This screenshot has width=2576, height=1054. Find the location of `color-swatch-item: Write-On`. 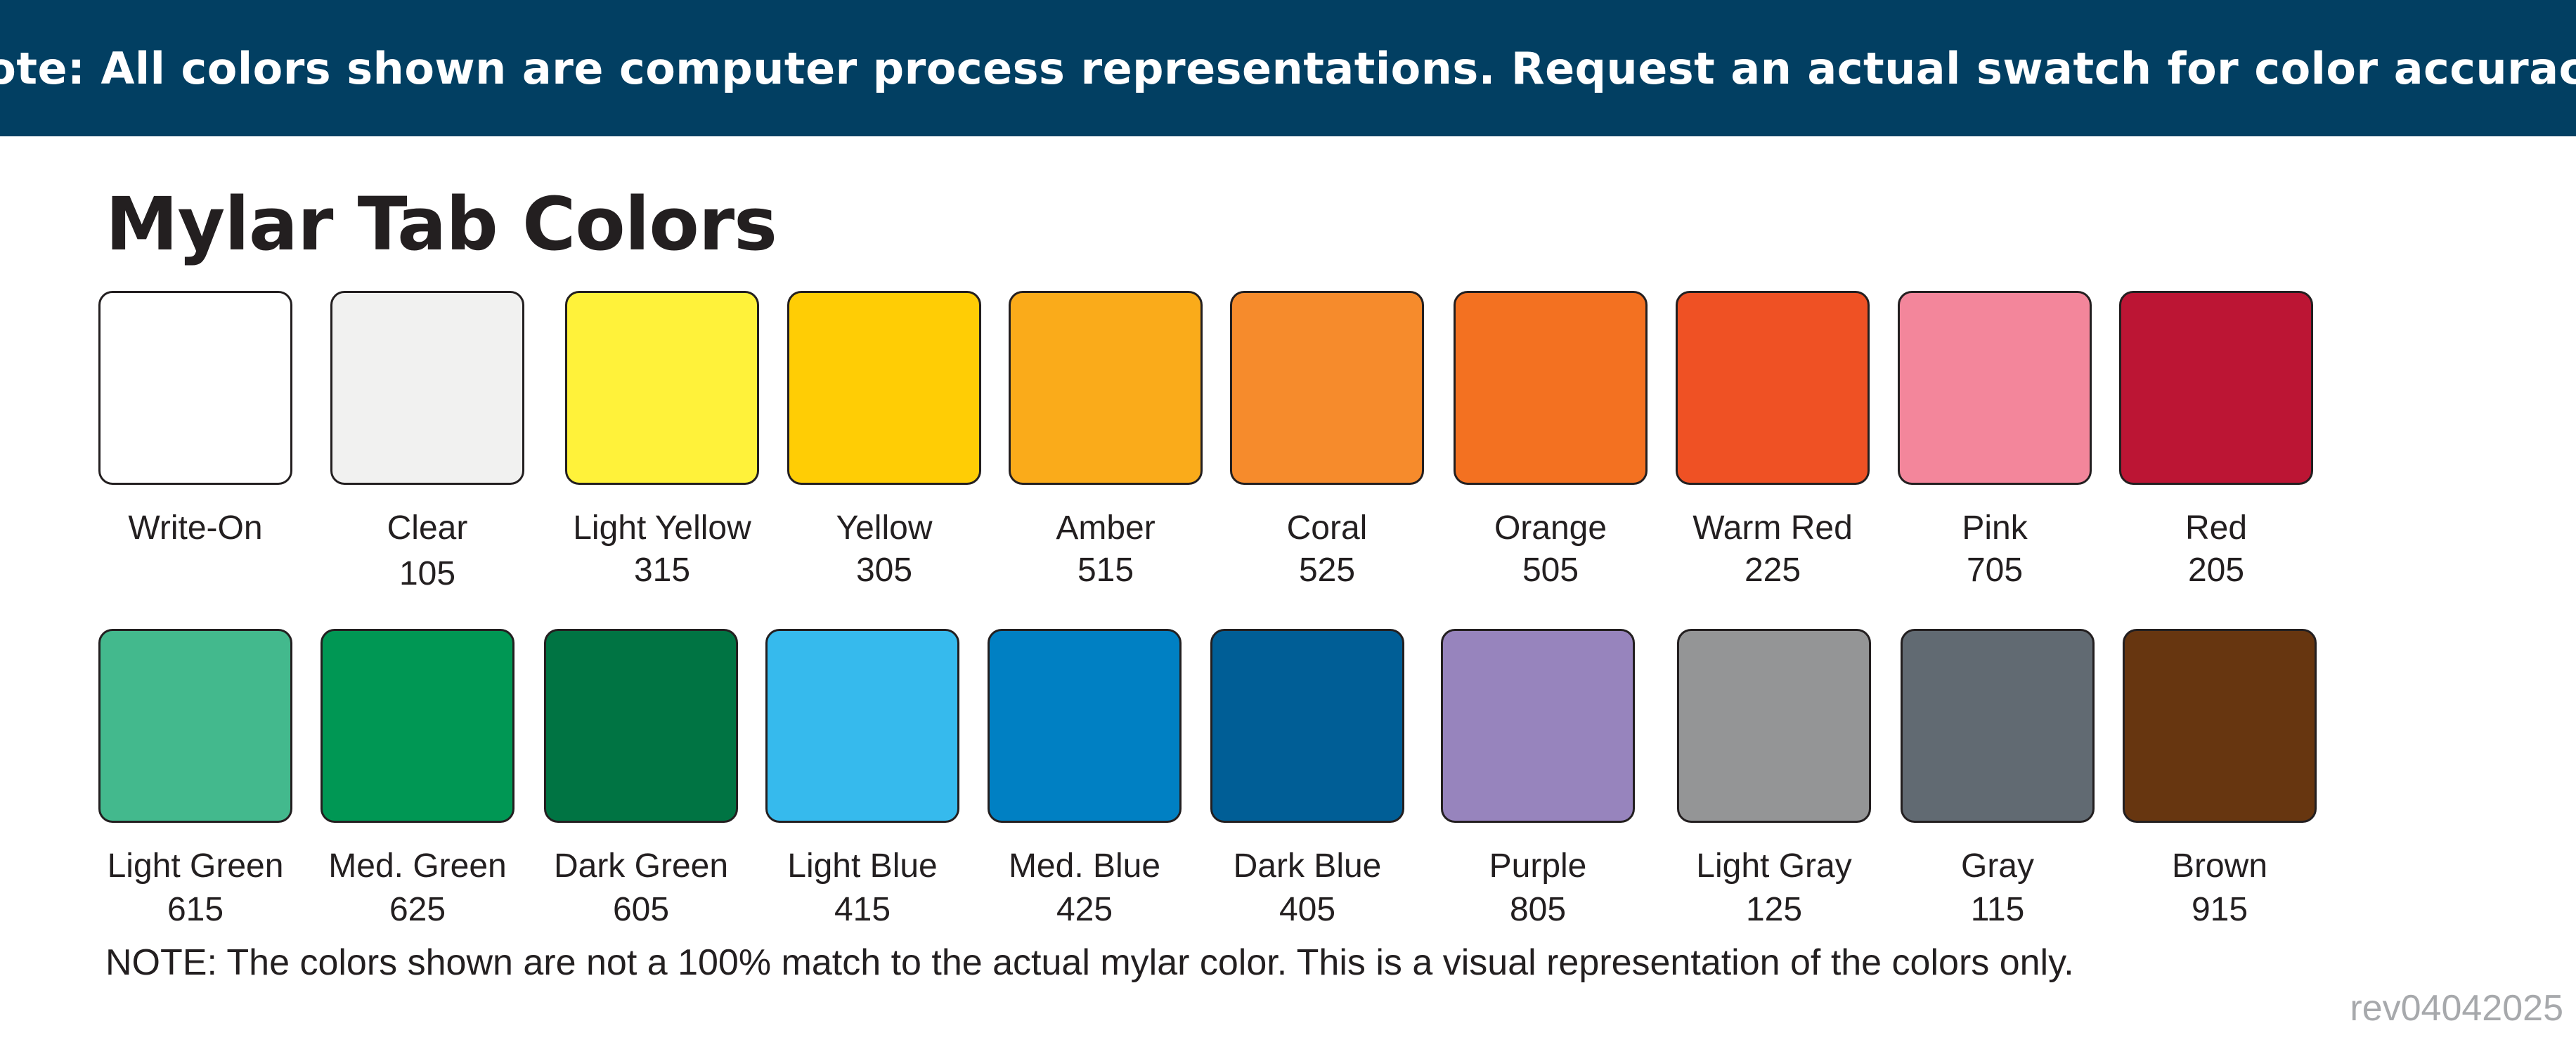

color-swatch-item: Write-On is located at coordinates (195, 419).